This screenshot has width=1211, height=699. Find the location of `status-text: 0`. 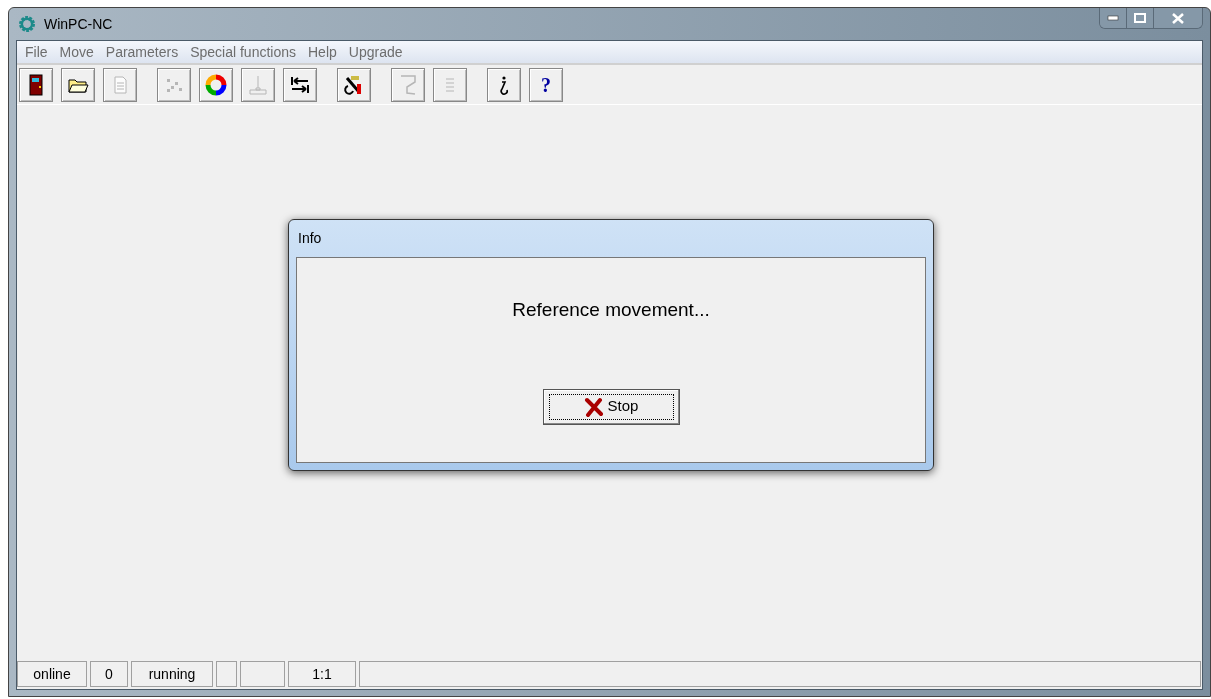

status-text: 0 is located at coordinates (109, 674).